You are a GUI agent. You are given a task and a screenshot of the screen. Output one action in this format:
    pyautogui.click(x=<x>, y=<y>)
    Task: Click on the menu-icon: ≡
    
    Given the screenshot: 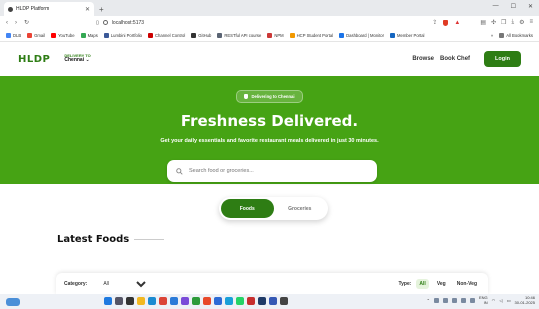 What is the action you would take?
    pyautogui.click(x=531, y=22)
    